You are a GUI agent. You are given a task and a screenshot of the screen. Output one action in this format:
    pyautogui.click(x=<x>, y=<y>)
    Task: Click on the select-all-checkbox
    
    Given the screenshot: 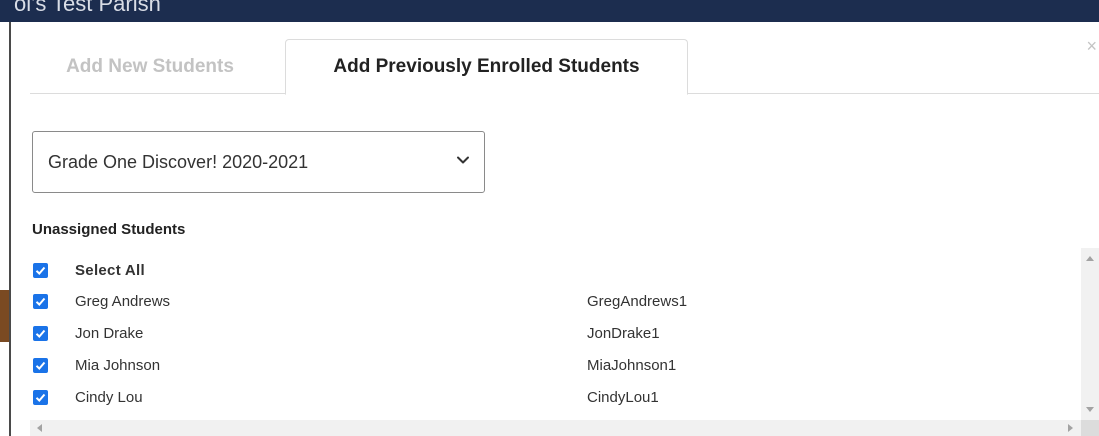 What is the action you would take?
    pyautogui.click(x=40, y=270)
    